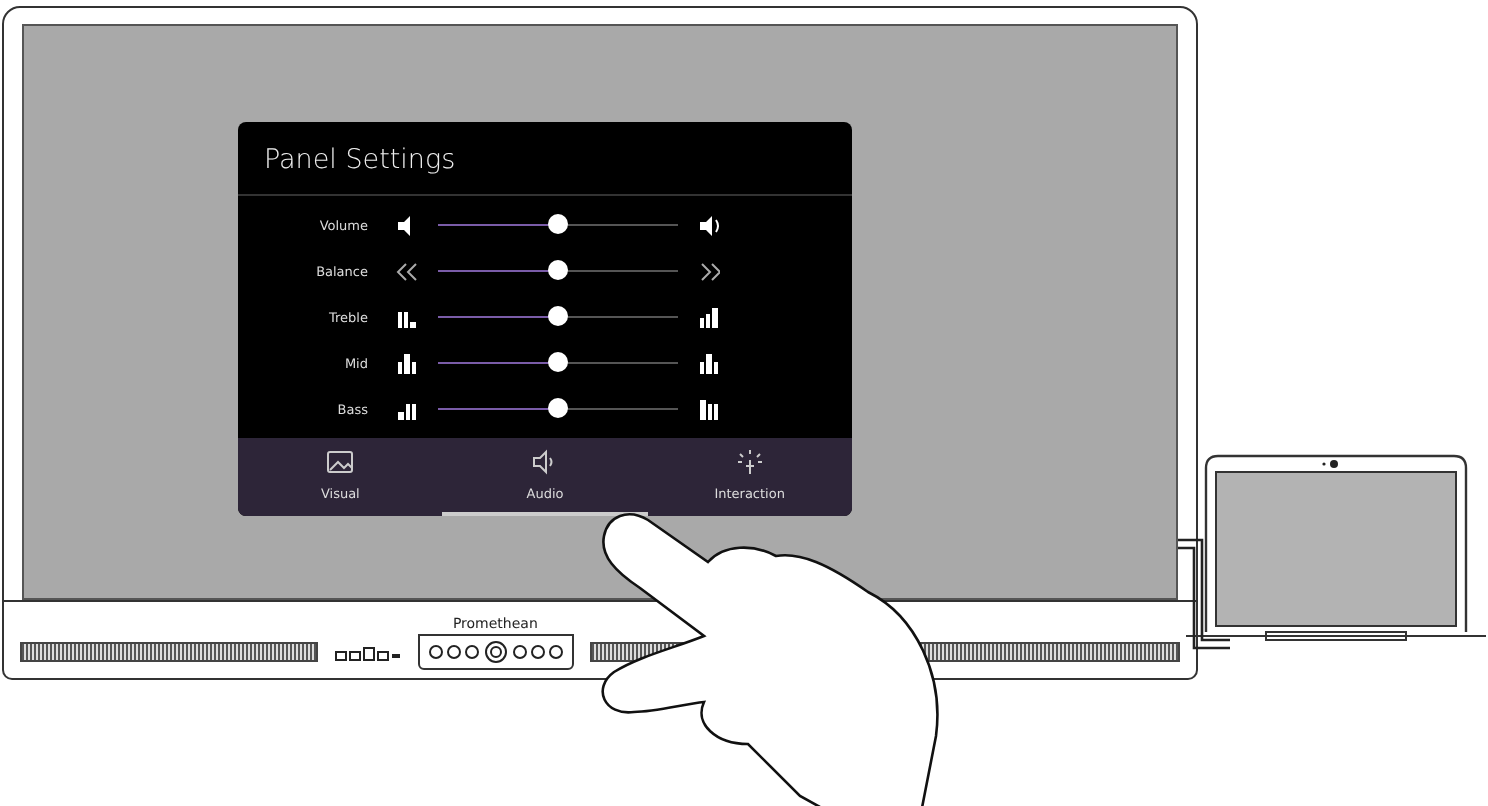  What do you see at coordinates (545, 159) in the screenshot?
I see `dialog-title: Panel Settings` at bounding box center [545, 159].